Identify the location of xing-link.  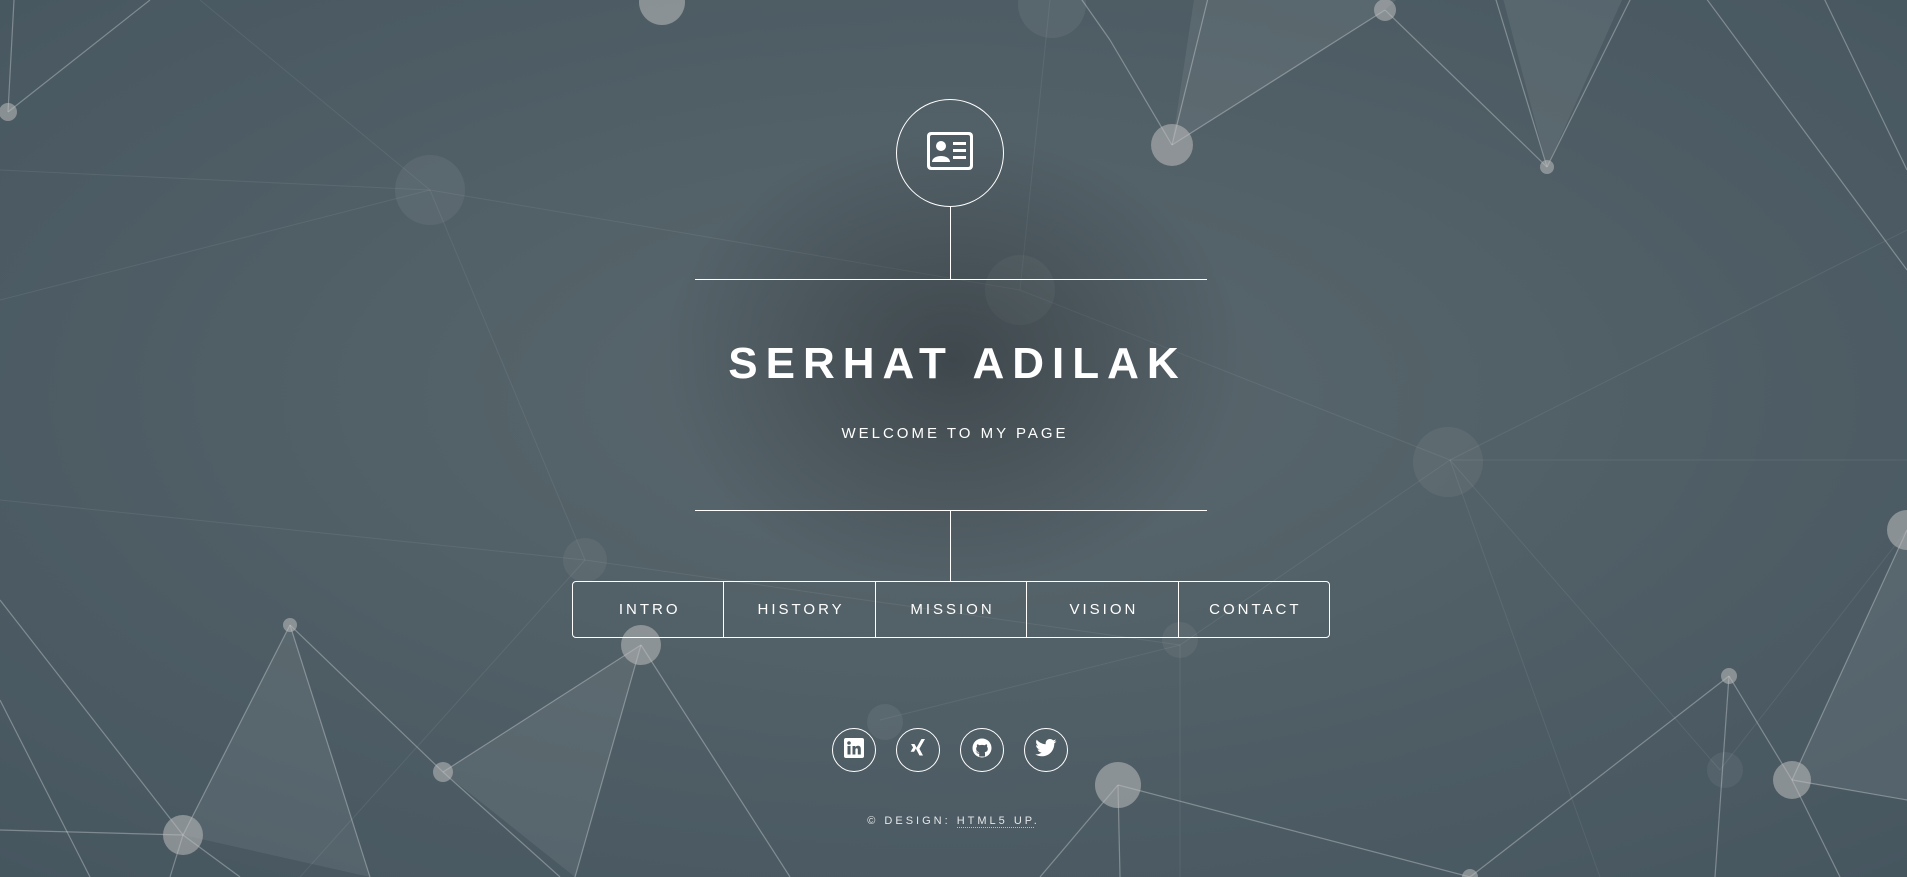
(918, 750).